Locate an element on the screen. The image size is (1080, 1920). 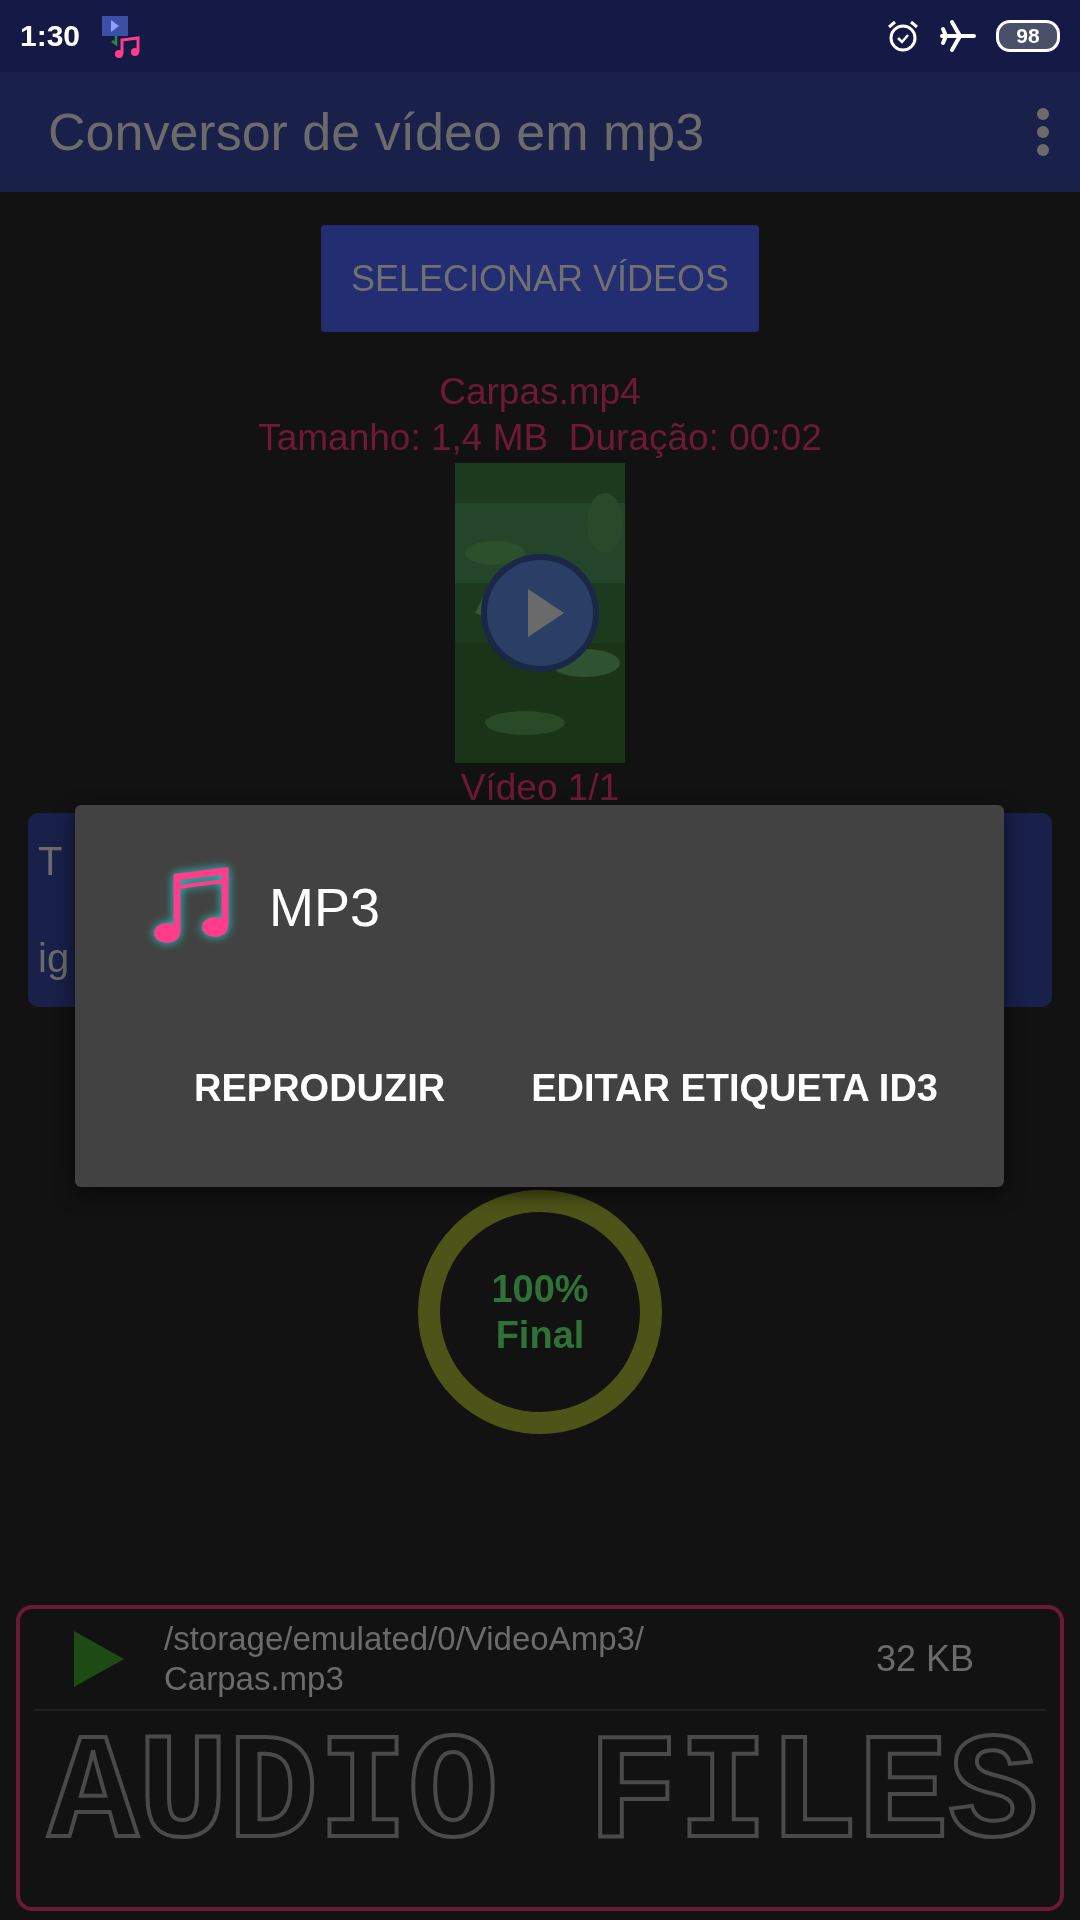
file-size: 32 KB is located at coordinates (924, 1659).